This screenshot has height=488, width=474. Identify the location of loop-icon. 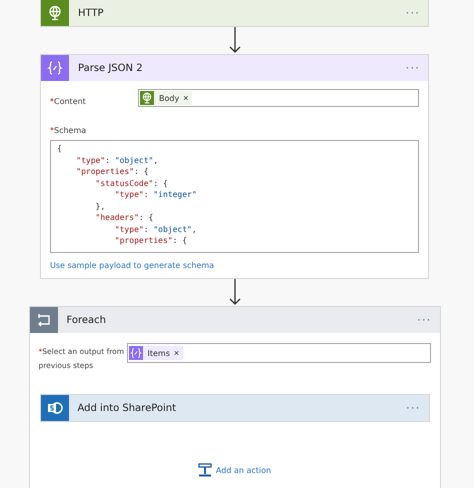
(44, 320).